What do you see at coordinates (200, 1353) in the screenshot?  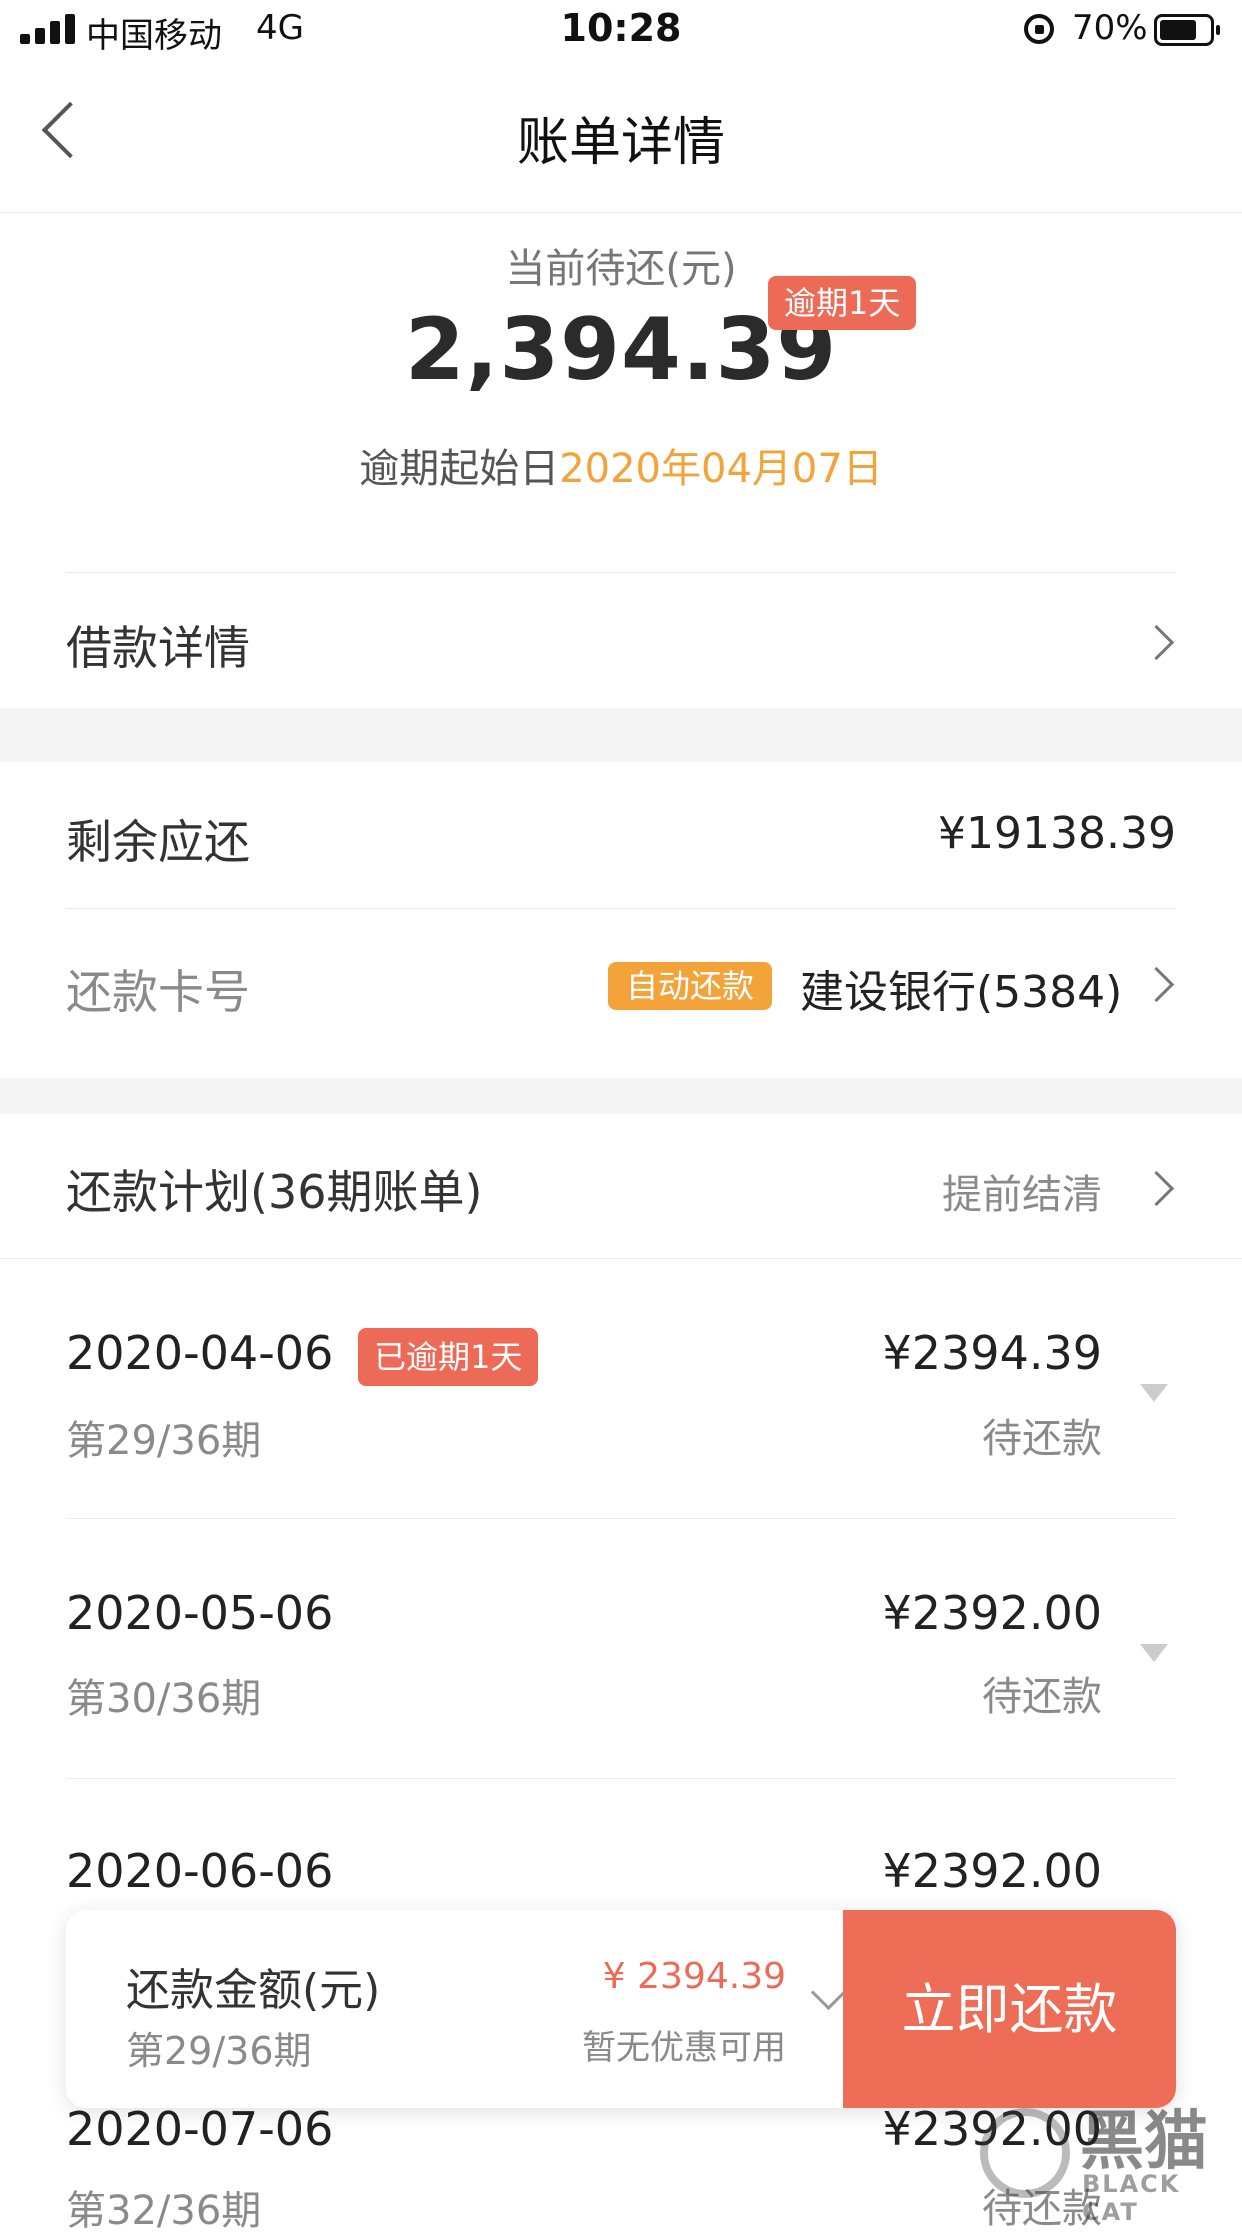 I see `plan-item-date: 2020-04-06` at bounding box center [200, 1353].